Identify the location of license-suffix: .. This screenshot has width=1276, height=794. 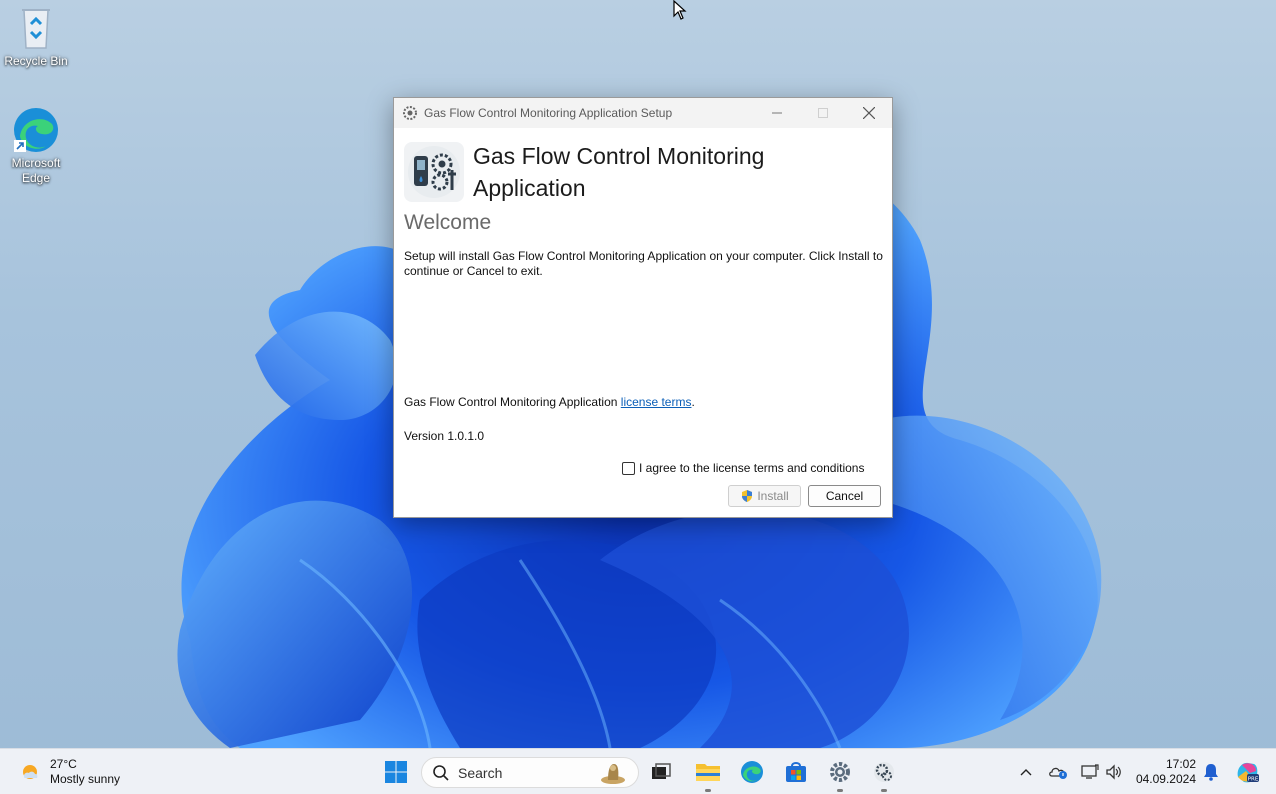
(693, 402).